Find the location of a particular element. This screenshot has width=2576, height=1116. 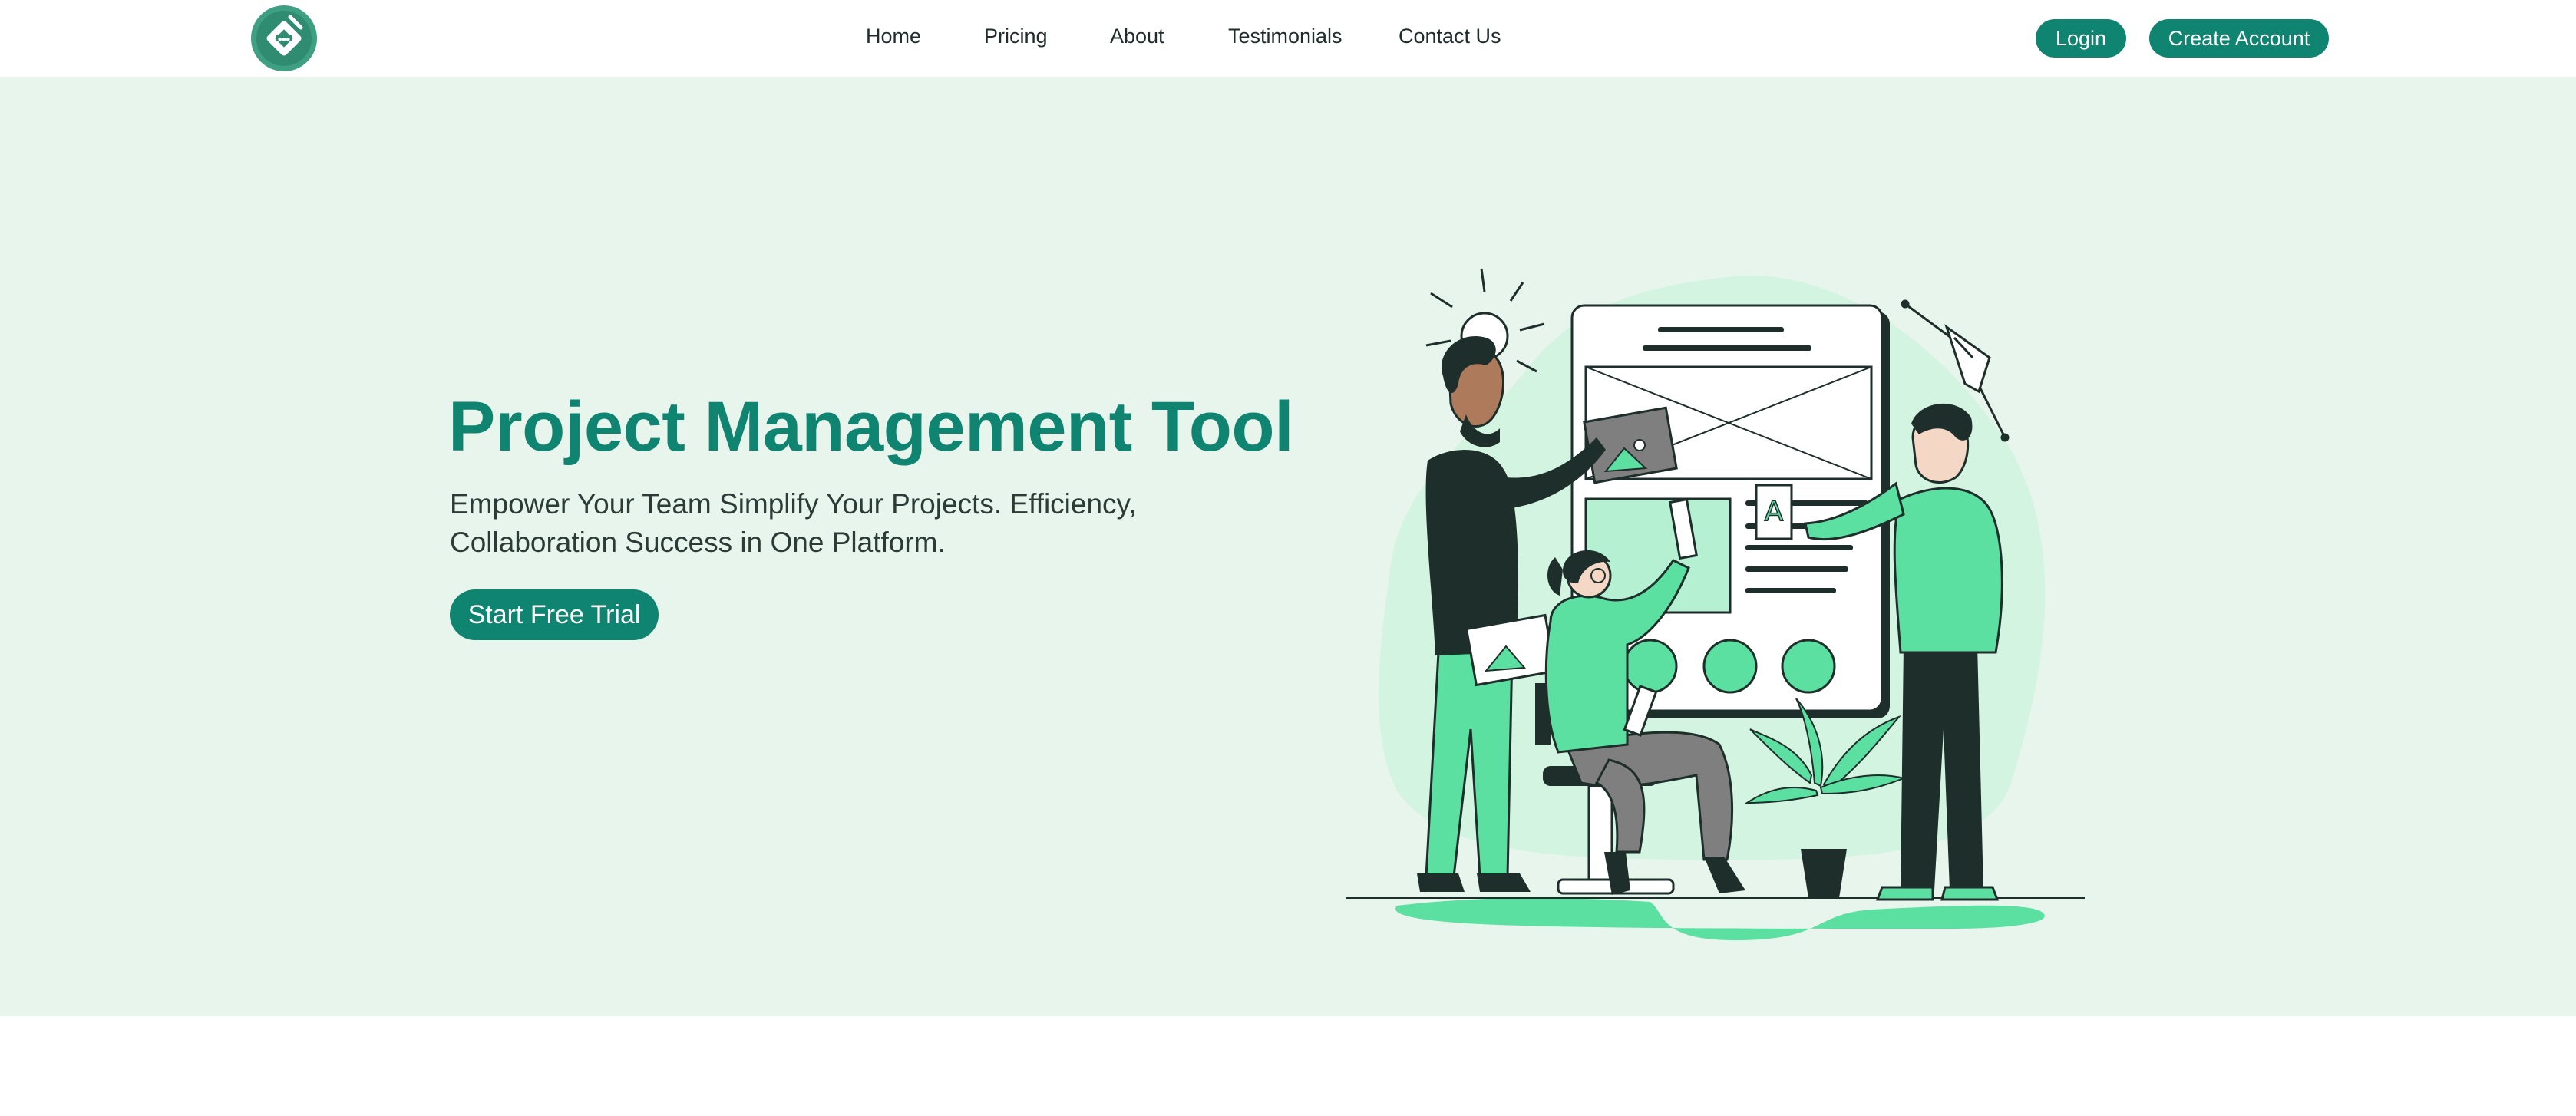

create-account-button: Create Account is located at coordinates (2239, 38).